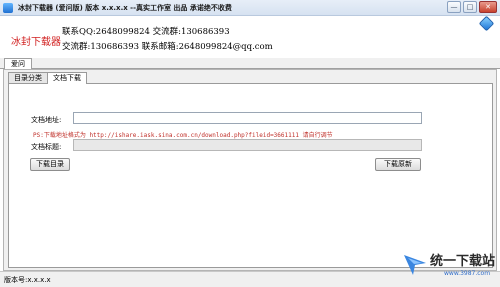  I want to click on window-controls: — □ ✕, so click(472, 7).